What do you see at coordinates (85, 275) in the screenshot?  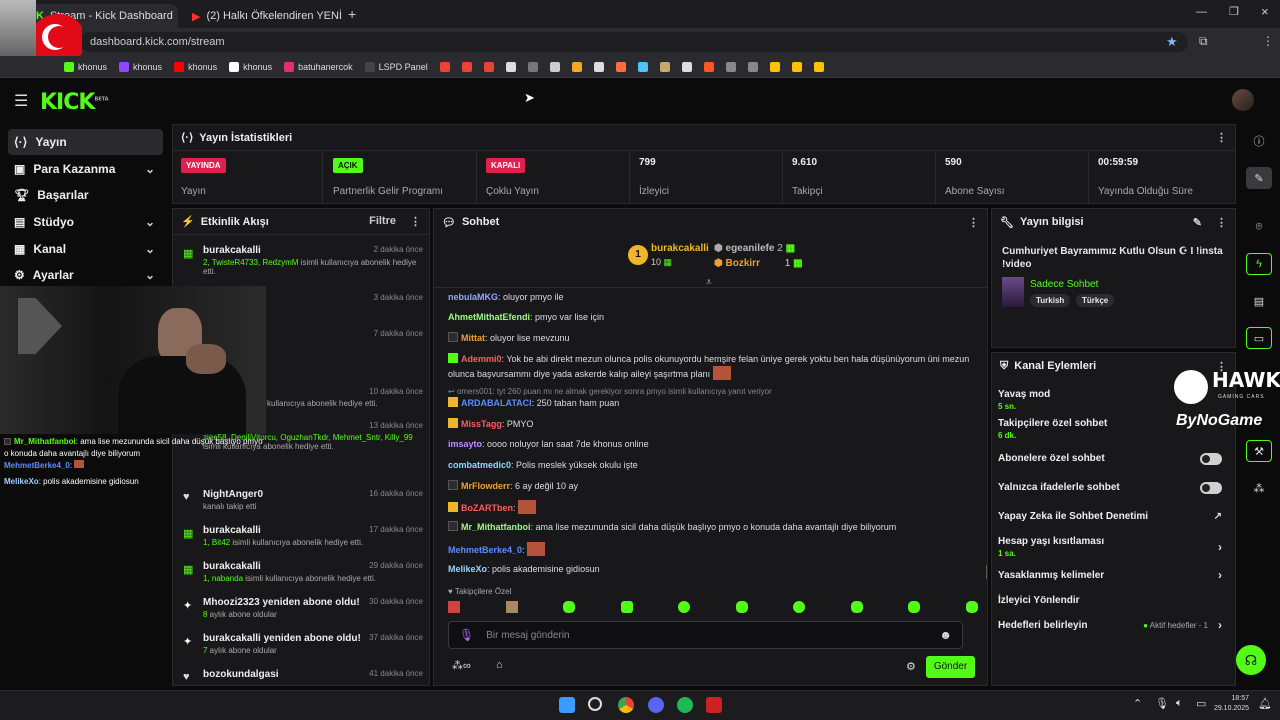 I see `sidebar-item-ayarlar: ⚙ Ayarlar ⌄` at bounding box center [85, 275].